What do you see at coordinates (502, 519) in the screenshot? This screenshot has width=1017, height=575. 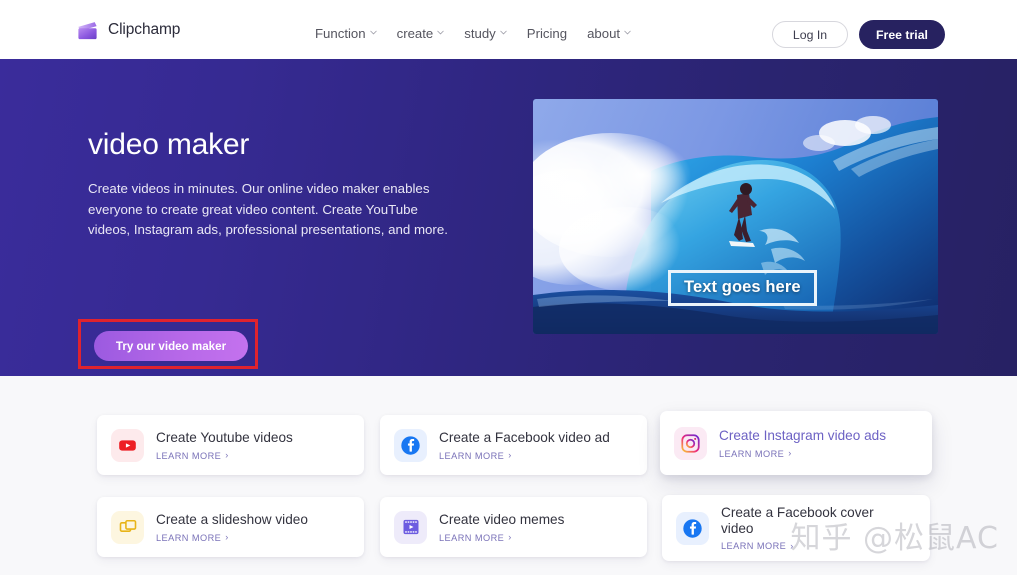 I see `card-title: Create video memes` at bounding box center [502, 519].